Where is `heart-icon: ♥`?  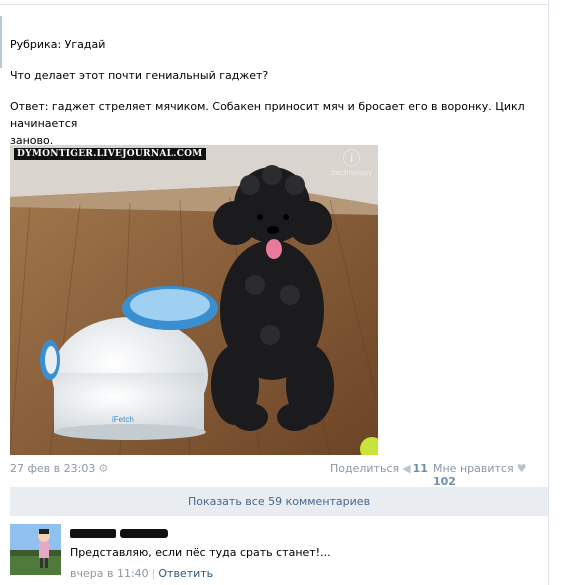 heart-icon: ♥ is located at coordinates (521, 468).